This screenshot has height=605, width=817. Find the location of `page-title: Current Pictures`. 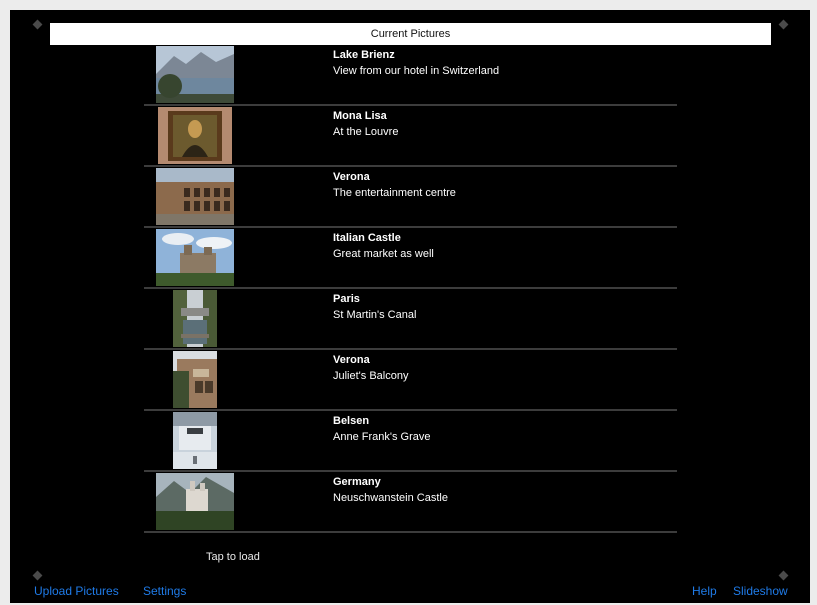

page-title: Current Pictures is located at coordinates (410, 34).